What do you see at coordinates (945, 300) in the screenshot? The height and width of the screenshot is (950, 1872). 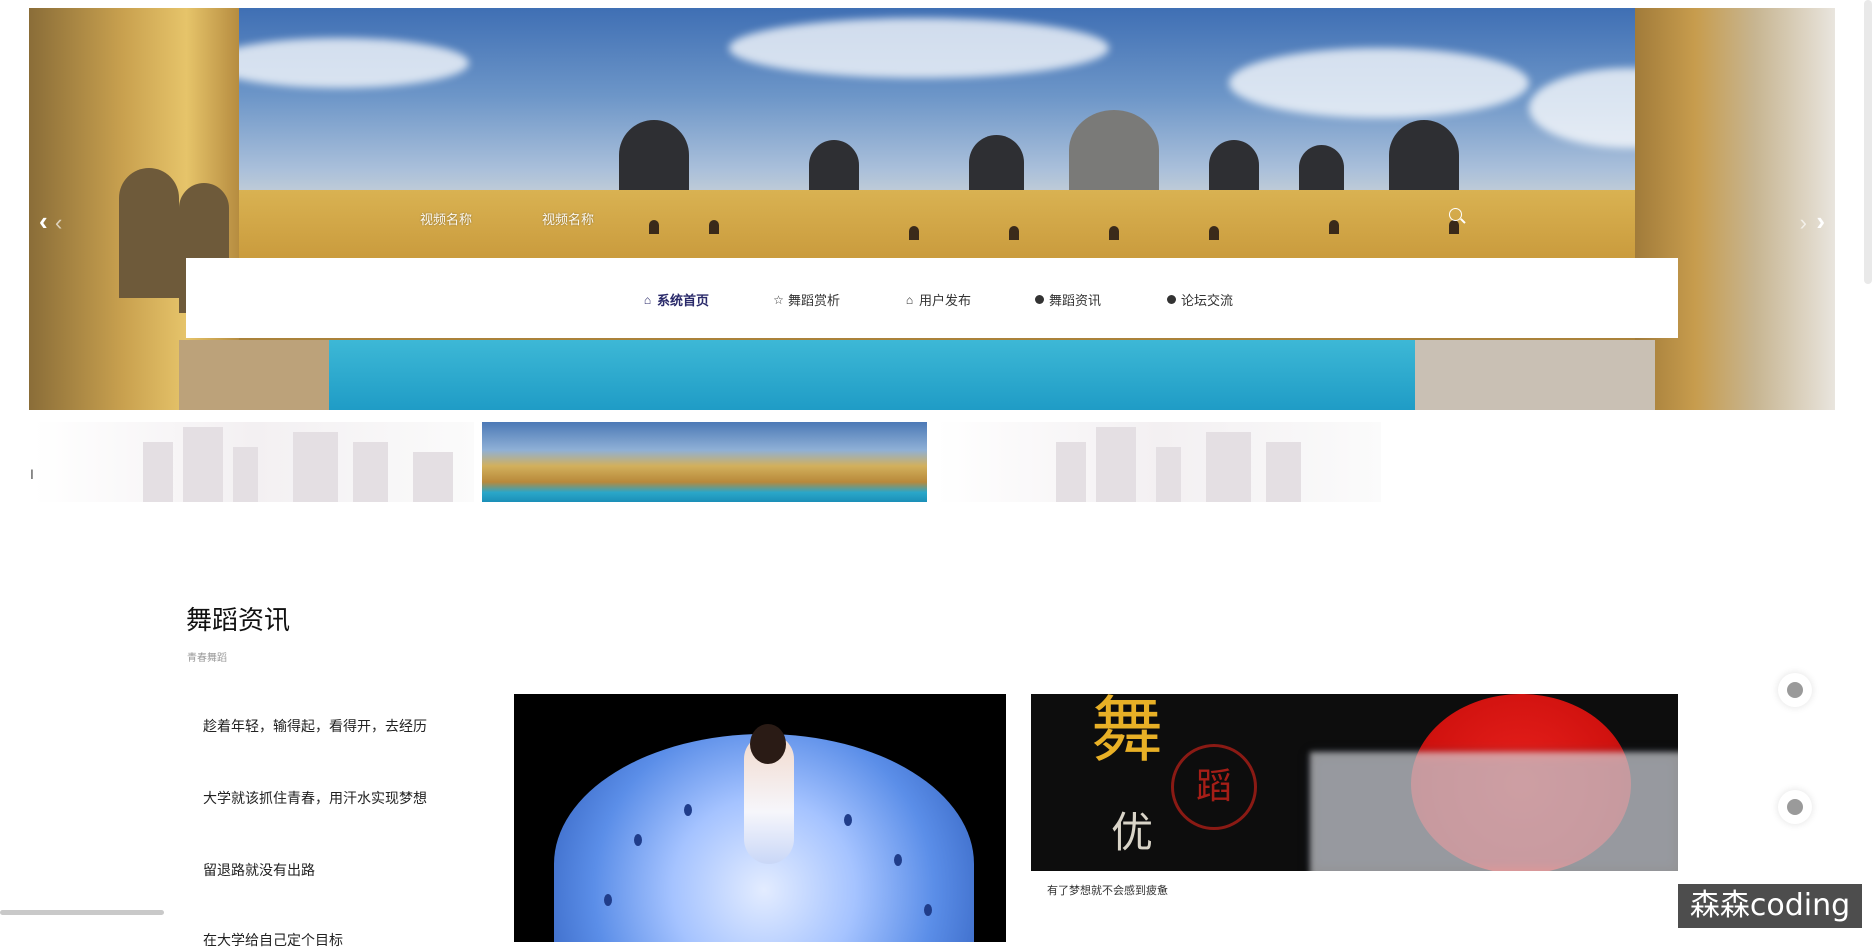 I see `nav-label: 用户发布` at bounding box center [945, 300].